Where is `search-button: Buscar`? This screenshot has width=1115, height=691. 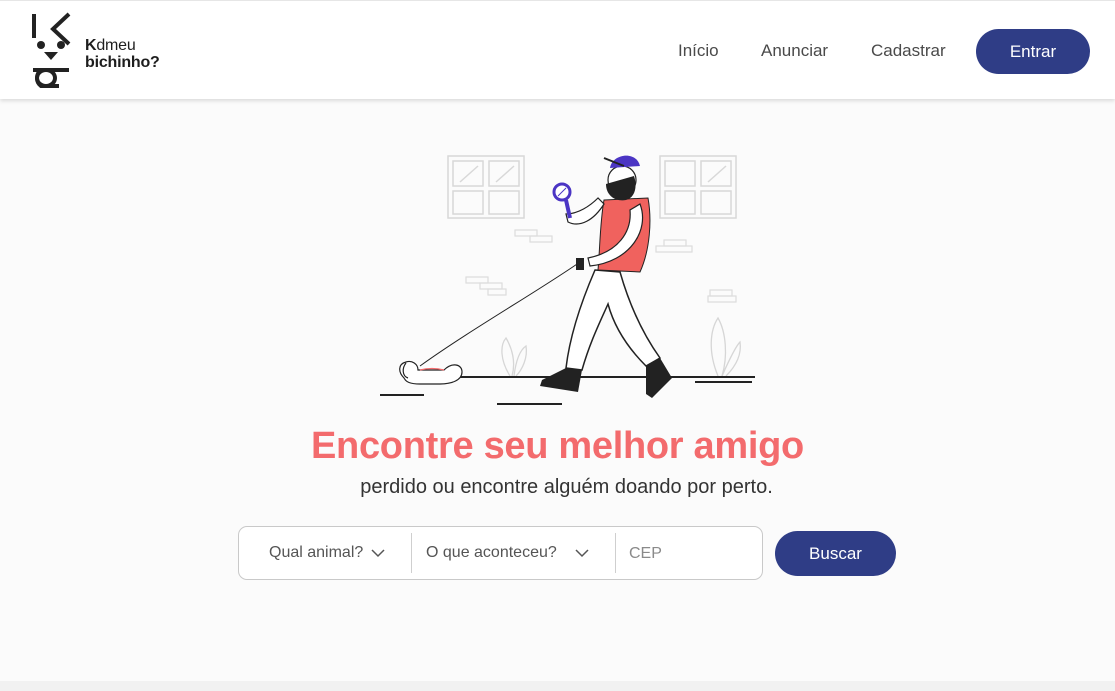
search-button: Buscar is located at coordinates (835, 553).